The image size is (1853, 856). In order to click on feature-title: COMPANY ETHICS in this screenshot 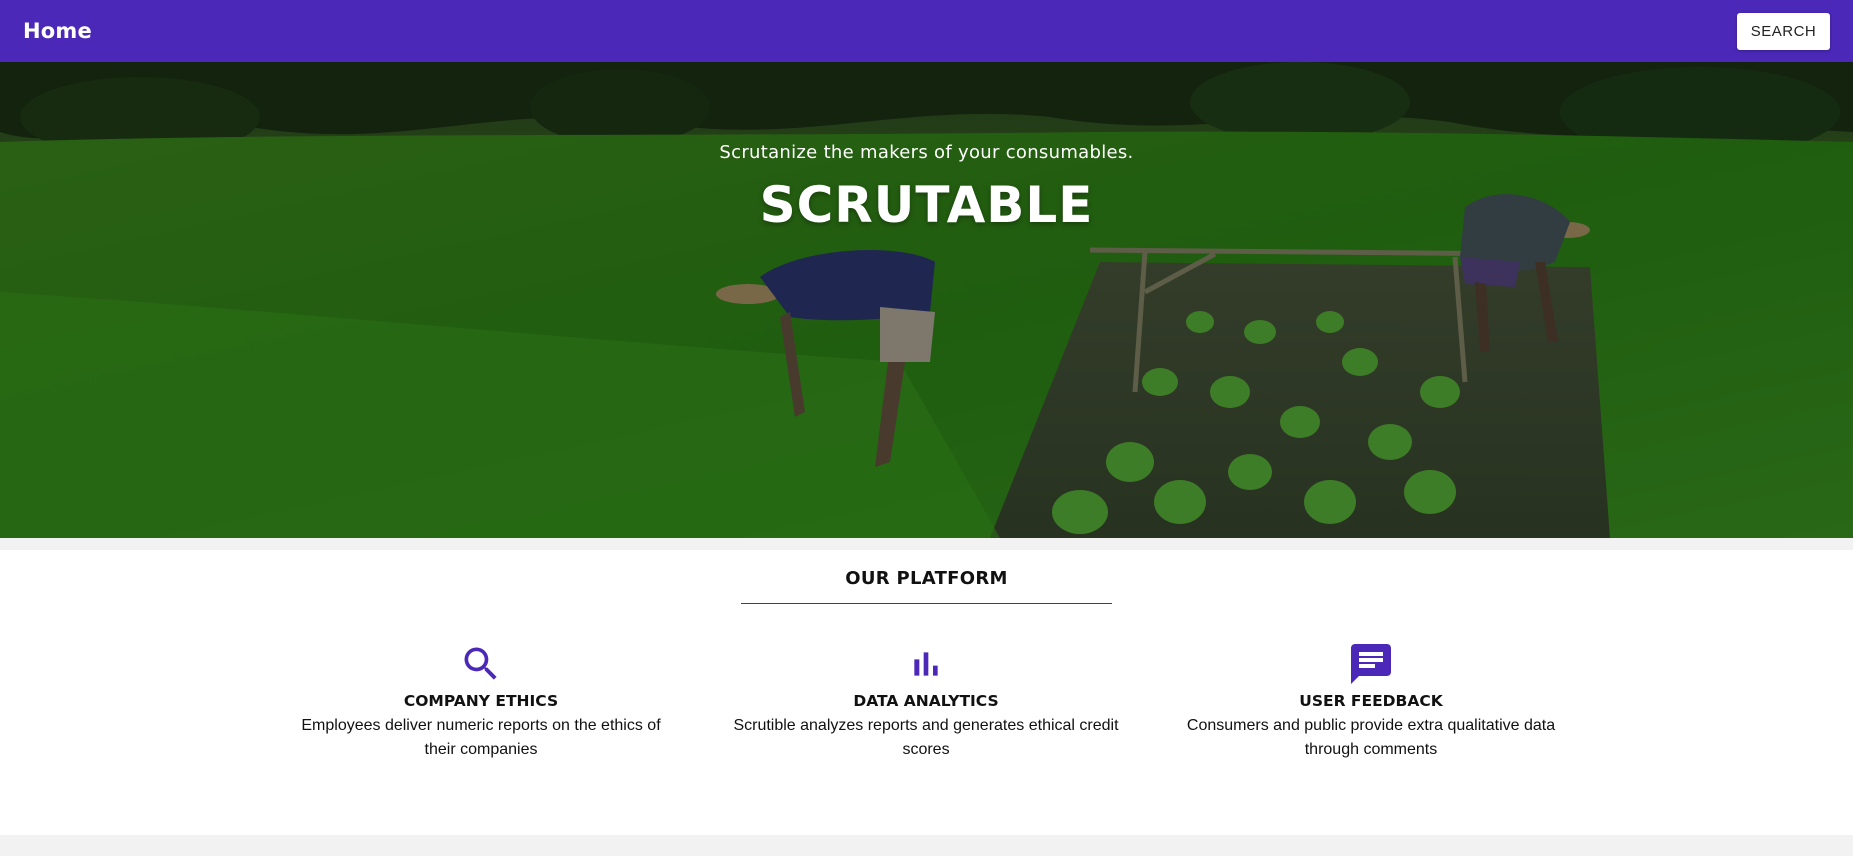, I will do `click(481, 701)`.